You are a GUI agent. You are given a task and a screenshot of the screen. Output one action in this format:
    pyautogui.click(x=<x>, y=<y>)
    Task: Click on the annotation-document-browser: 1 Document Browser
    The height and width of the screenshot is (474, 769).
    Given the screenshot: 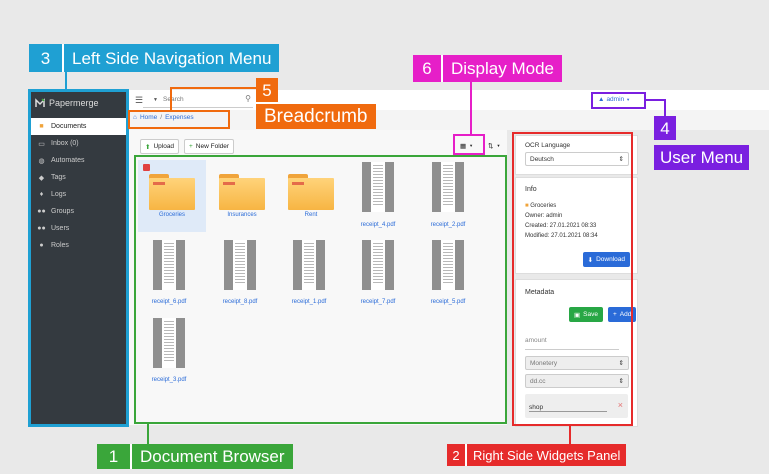 What is the action you would take?
    pyautogui.click(x=195, y=456)
    